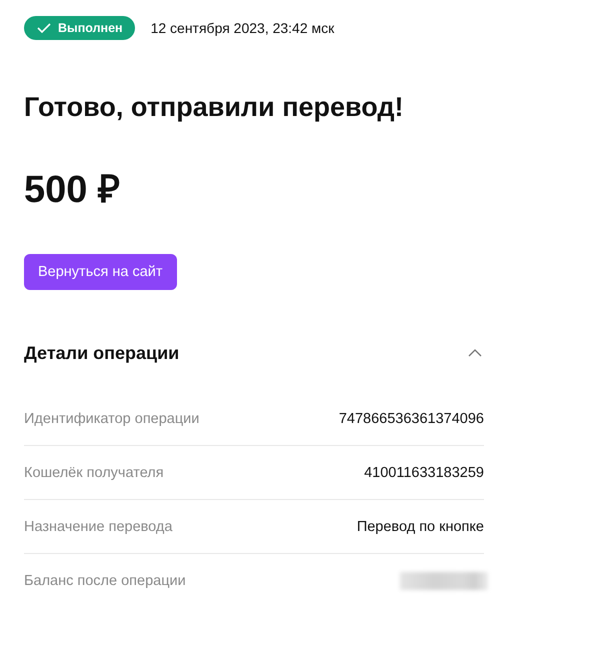  I want to click on check-icon, so click(44, 28).